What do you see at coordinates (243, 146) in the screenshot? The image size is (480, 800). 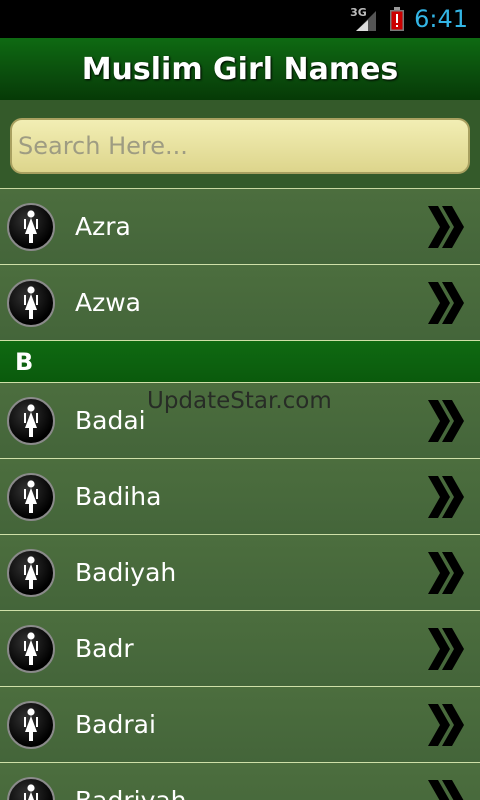 I see `search-input` at bounding box center [243, 146].